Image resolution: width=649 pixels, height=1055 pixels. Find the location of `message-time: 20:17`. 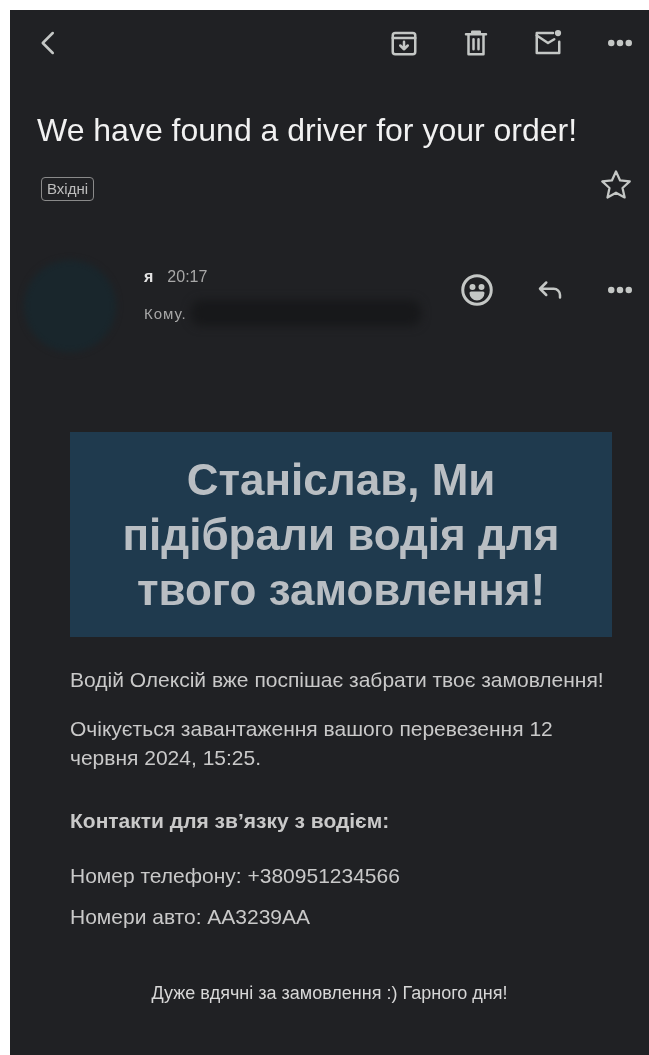

message-time: 20:17 is located at coordinates (187, 277).